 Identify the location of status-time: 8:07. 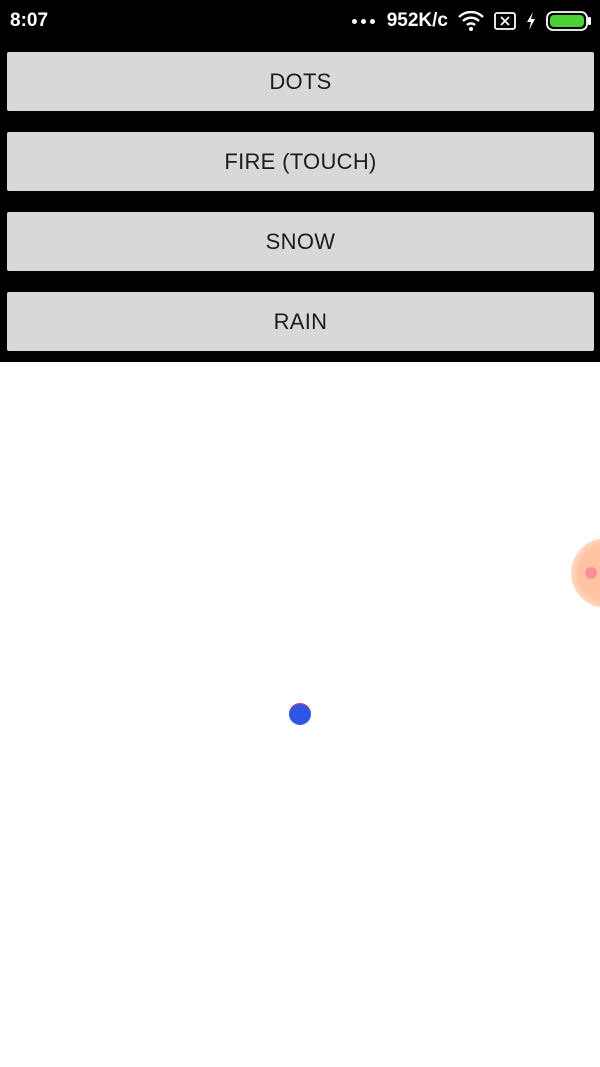
(29, 20).